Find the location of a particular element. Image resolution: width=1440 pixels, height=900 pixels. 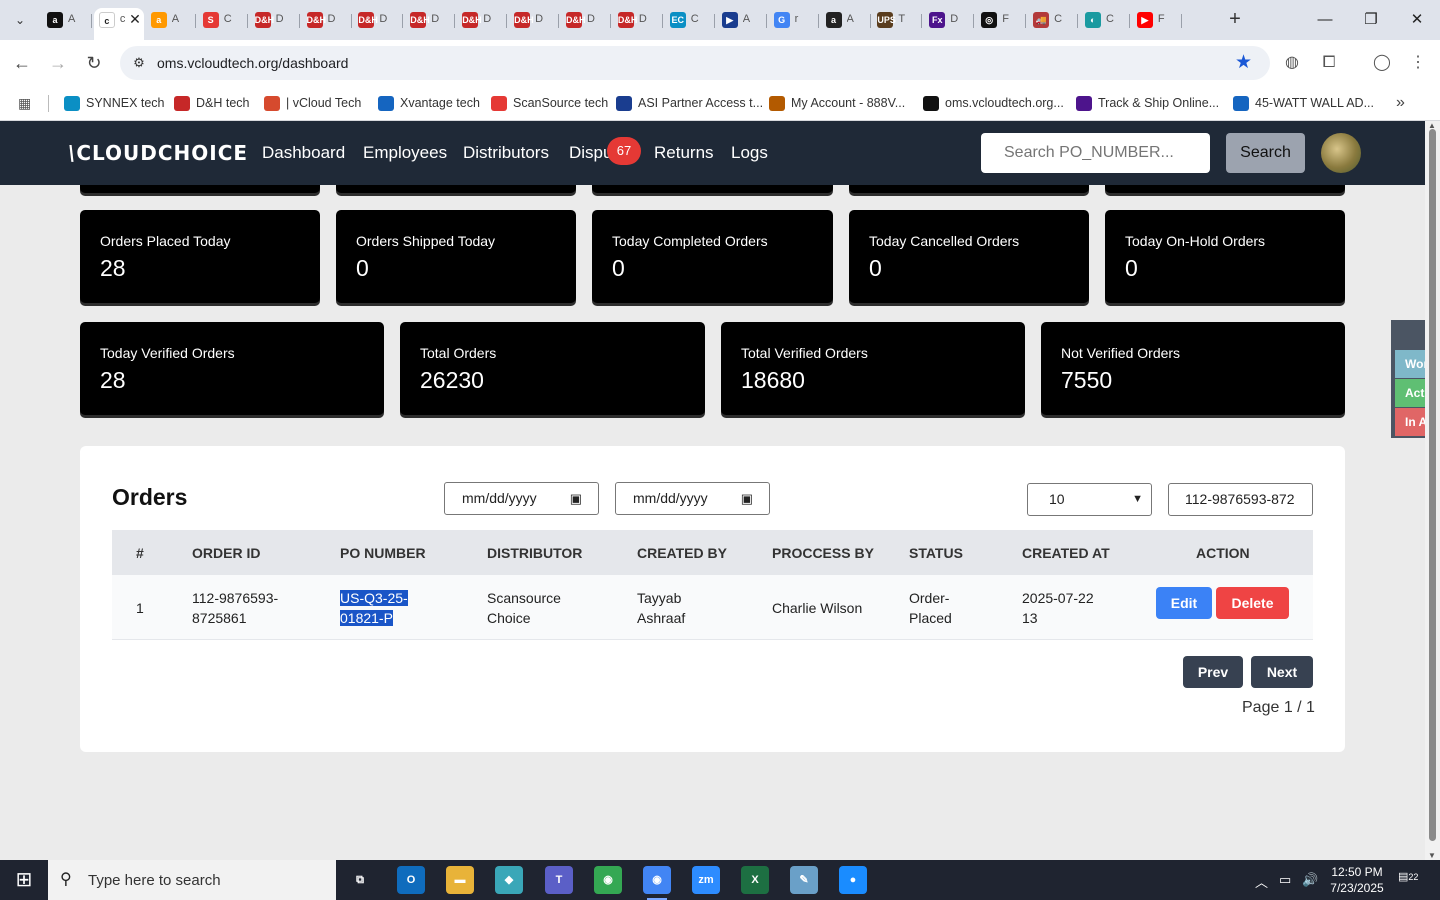

next-page-button: Next is located at coordinates (1282, 672).